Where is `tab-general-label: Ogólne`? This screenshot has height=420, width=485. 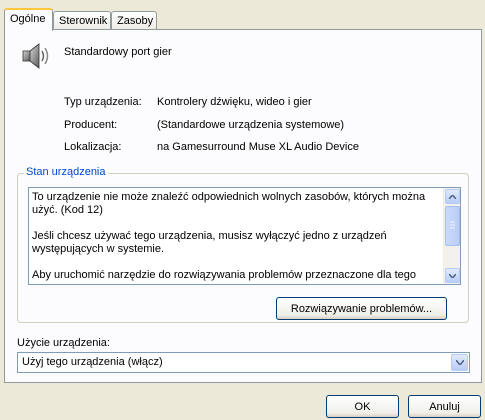 tab-general-label: Ogólne is located at coordinates (28, 19).